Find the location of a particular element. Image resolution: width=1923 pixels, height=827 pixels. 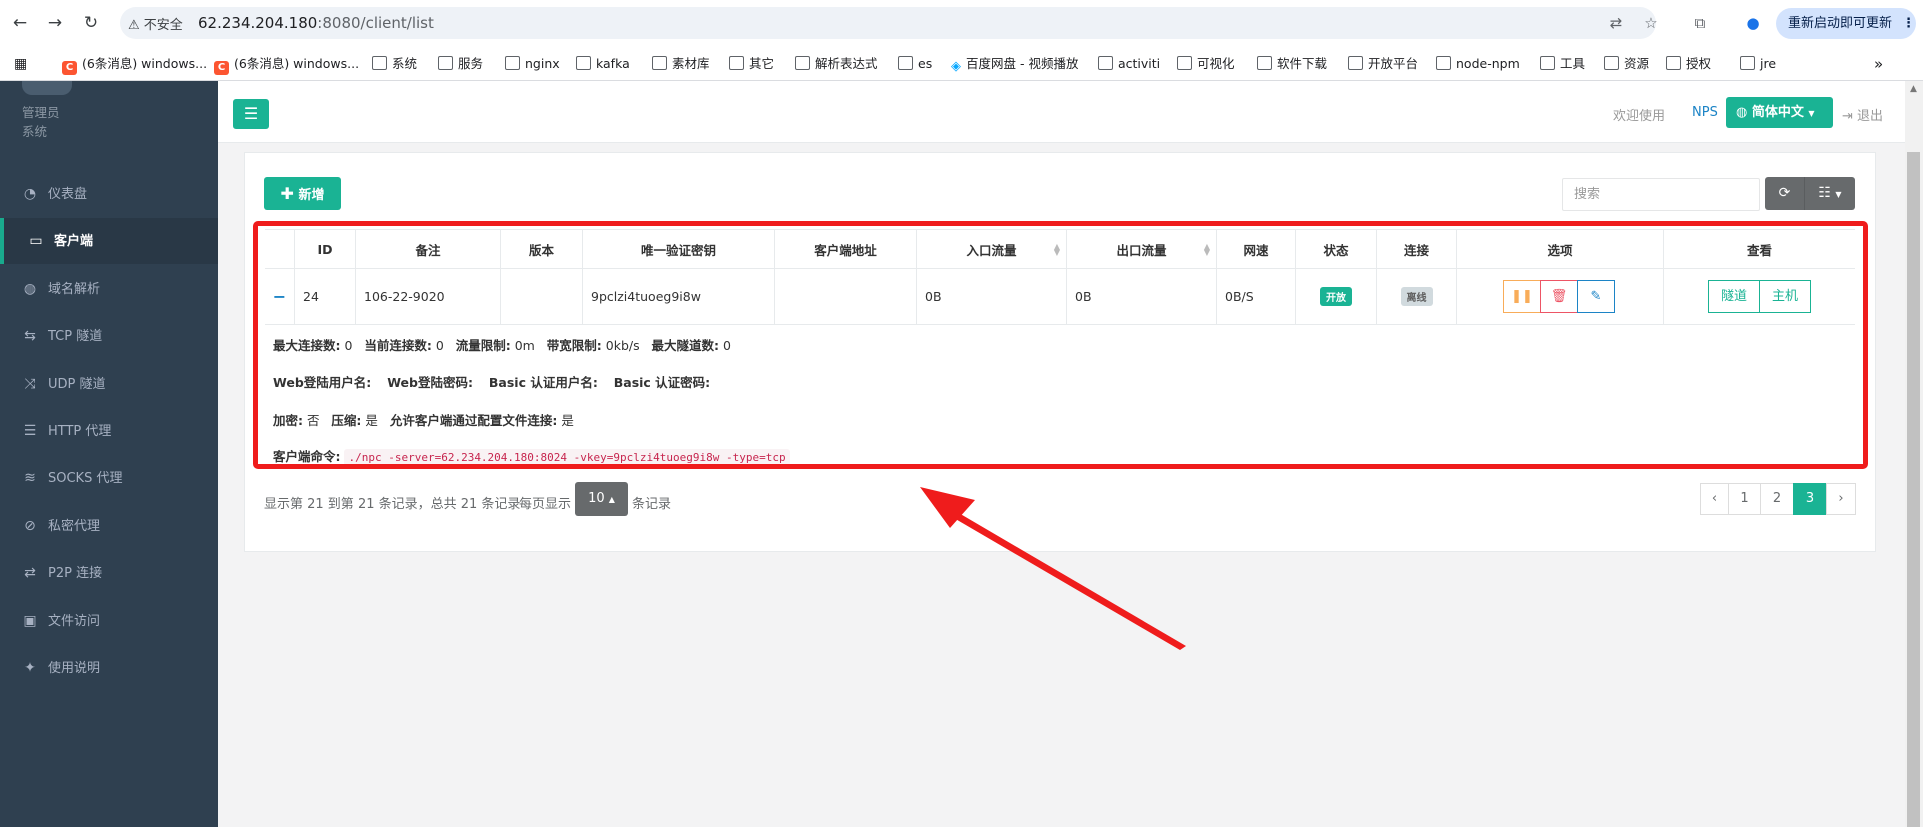

sidebar-item: ⤨ UDP 隧道 is located at coordinates (109, 384).